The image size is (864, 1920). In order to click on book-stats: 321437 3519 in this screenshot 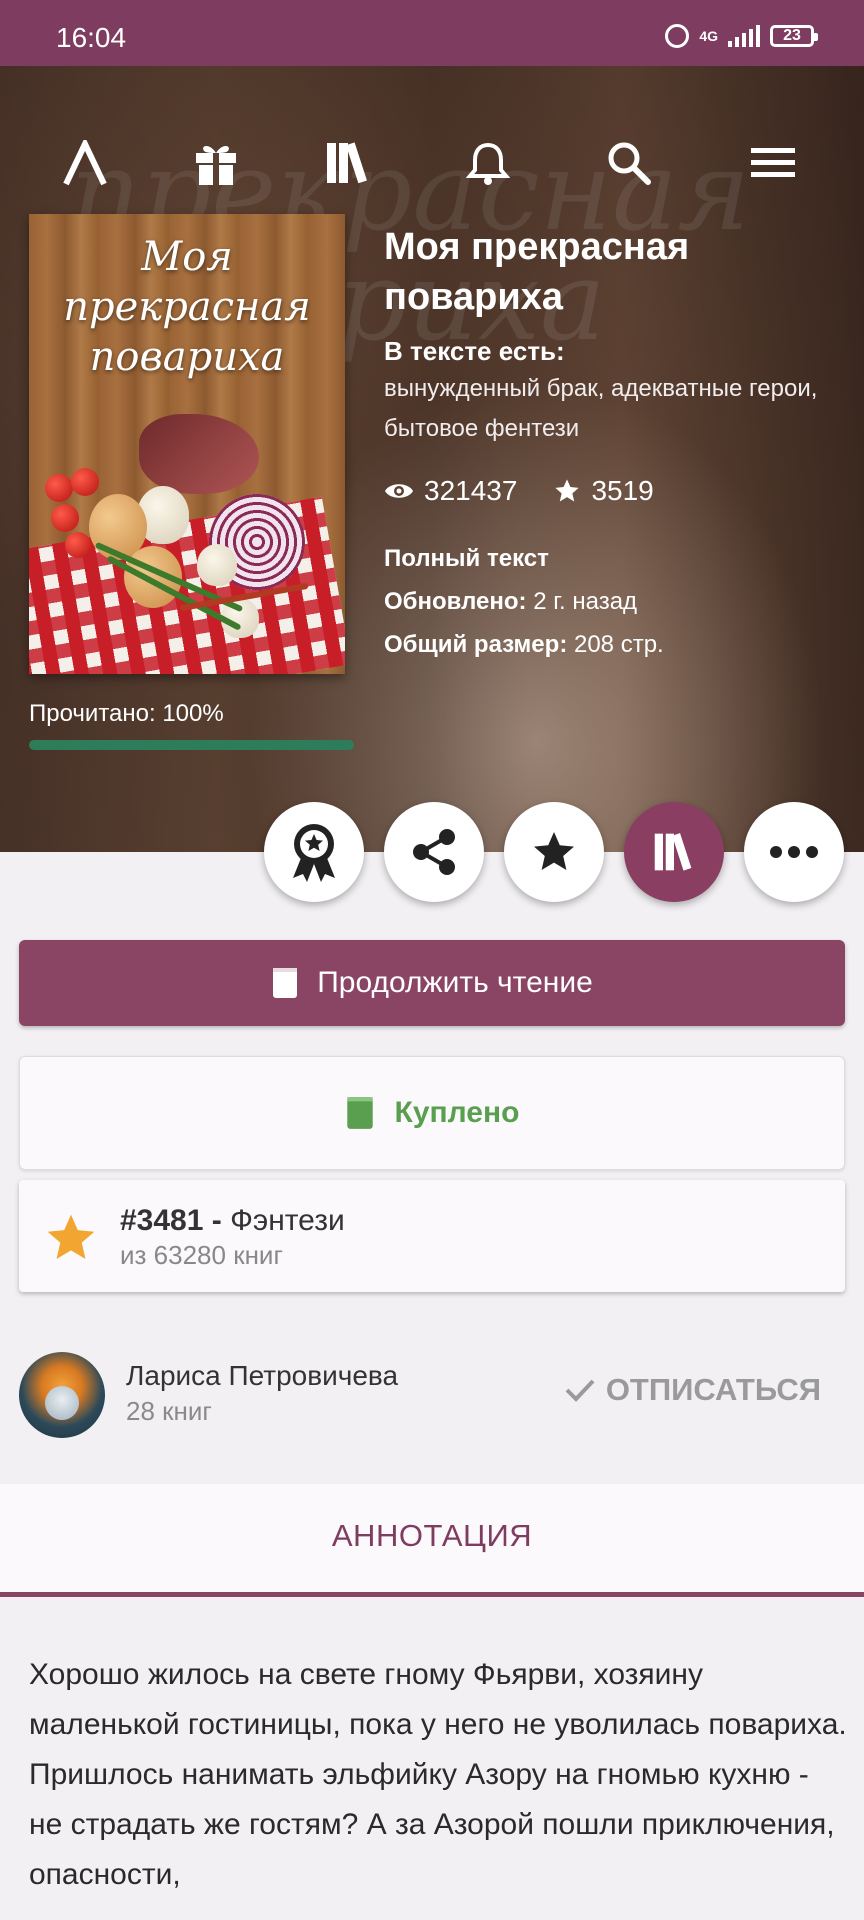, I will do `click(614, 491)`.